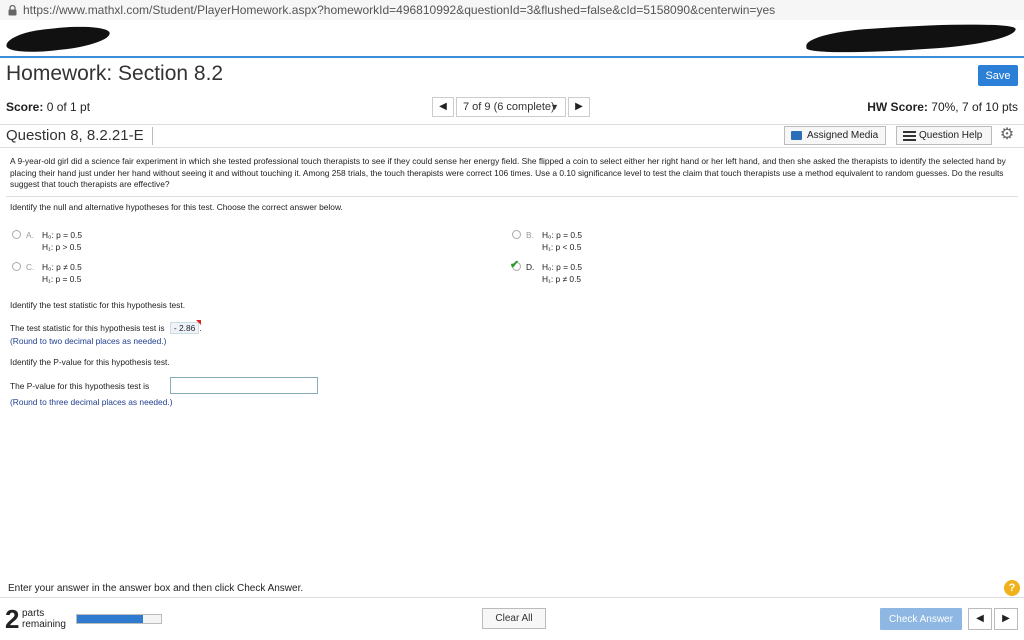 The image size is (1024, 640). Describe the element at coordinates (115, 73) in the screenshot. I see `page-title: Homework: Section 8.2` at that location.